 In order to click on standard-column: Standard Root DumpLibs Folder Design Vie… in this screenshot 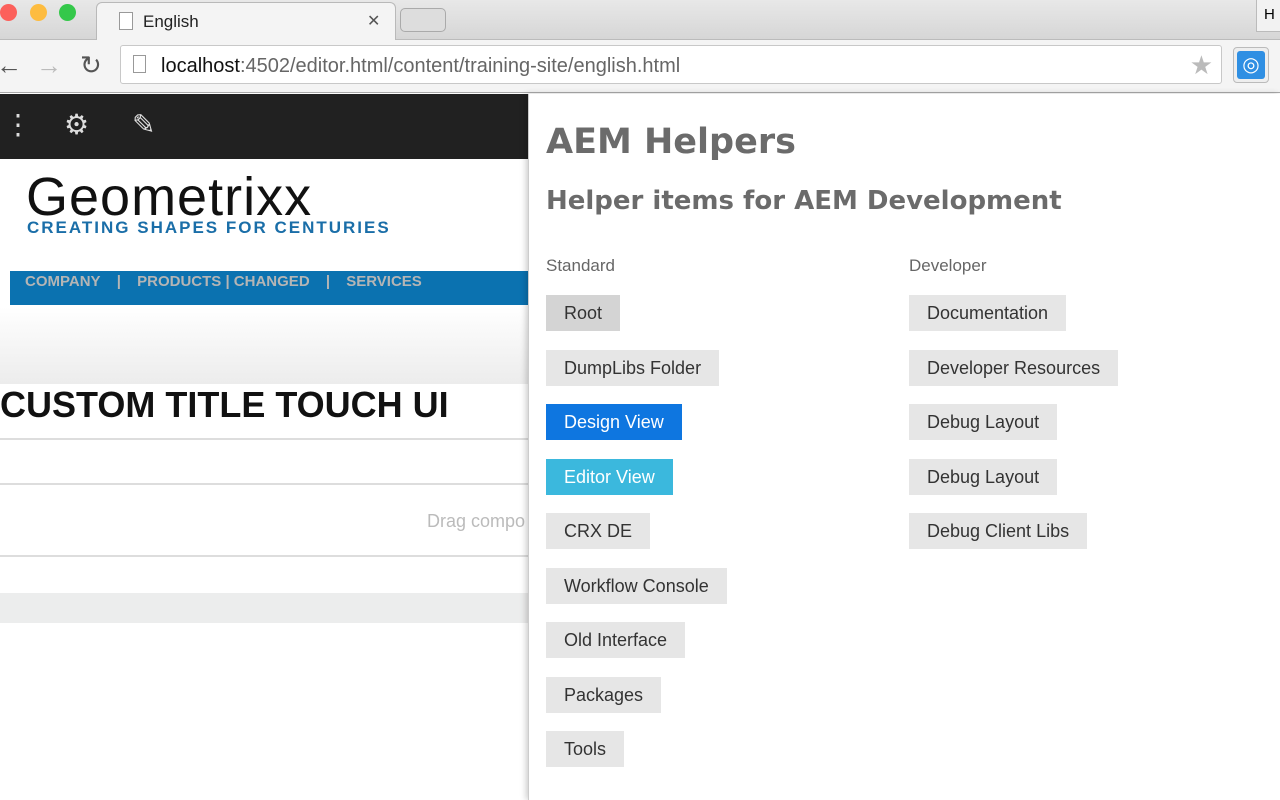, I will do `click(636, 521)`.